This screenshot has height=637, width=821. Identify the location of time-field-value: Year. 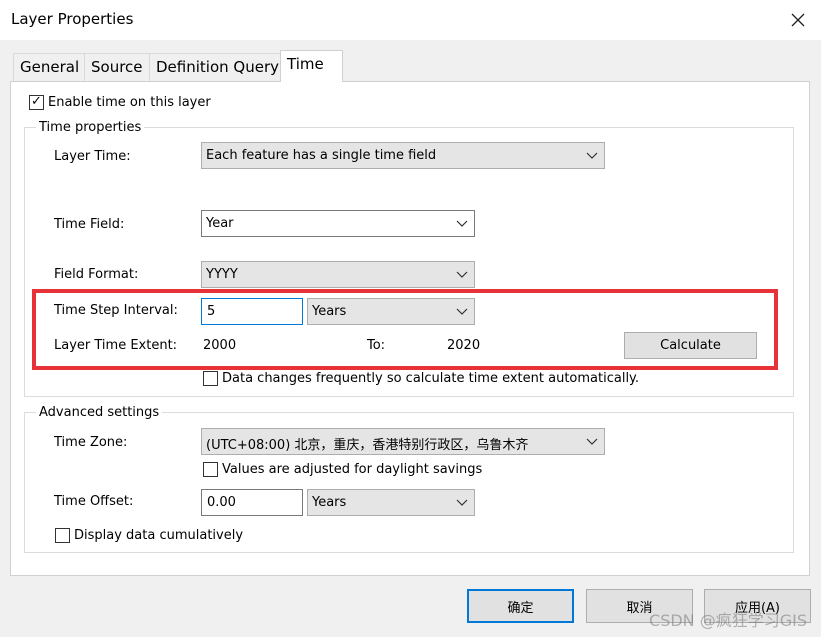
(220, 223).